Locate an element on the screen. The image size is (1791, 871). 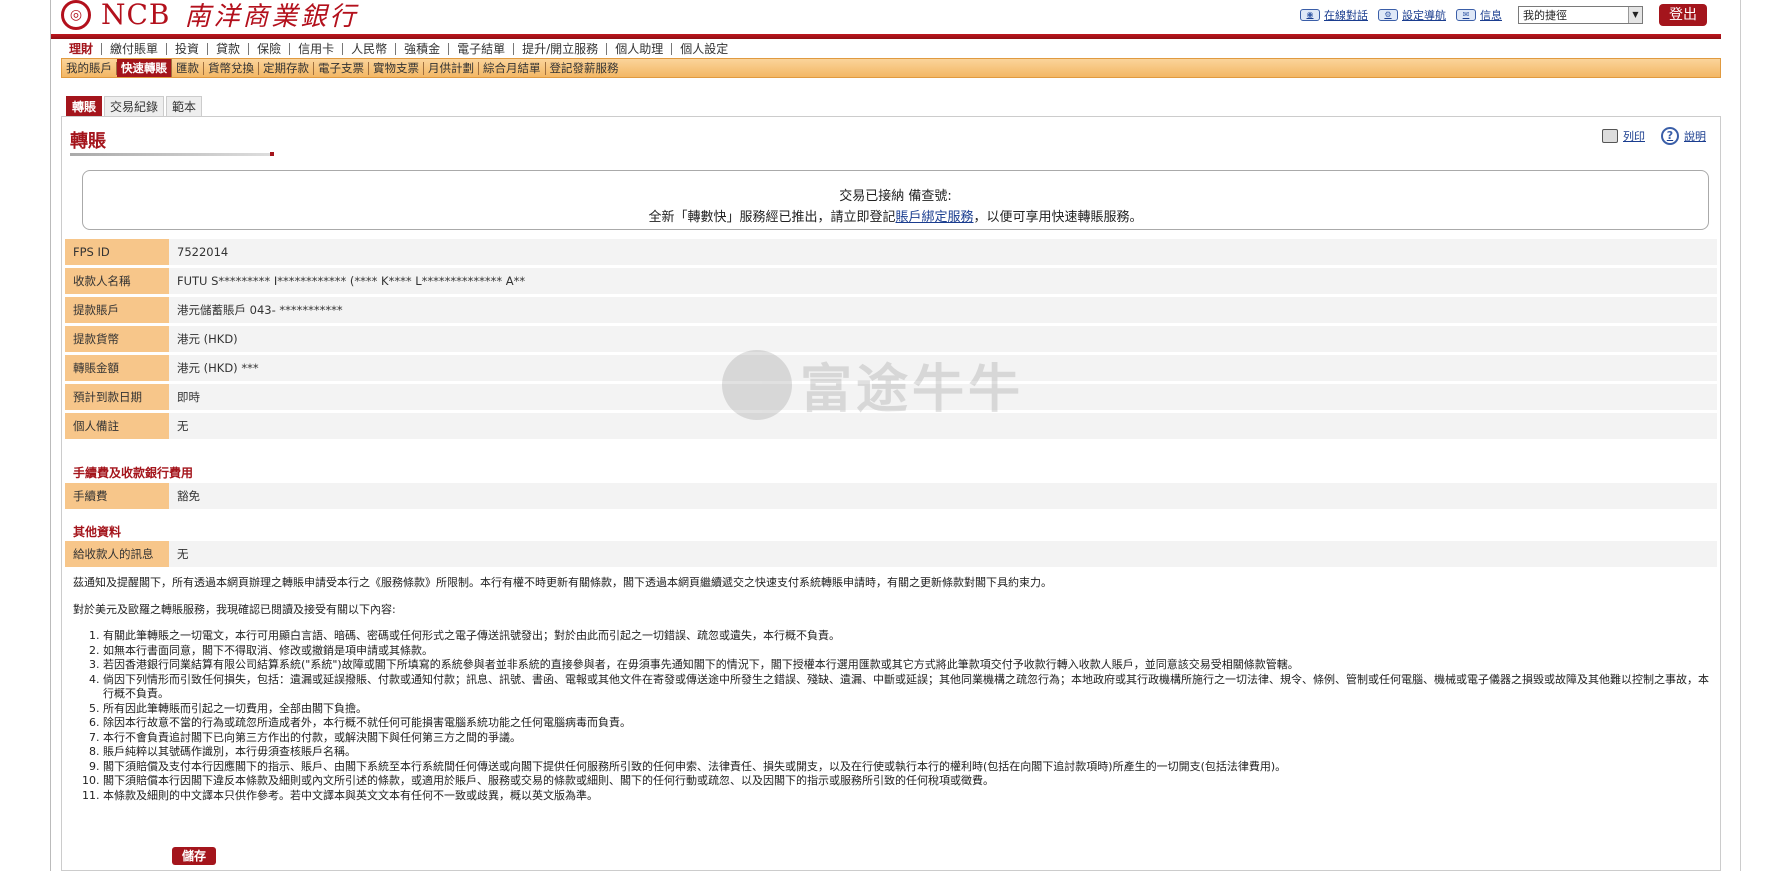
main-nav-loans: 貸款 is located at coordinates (229, 48).